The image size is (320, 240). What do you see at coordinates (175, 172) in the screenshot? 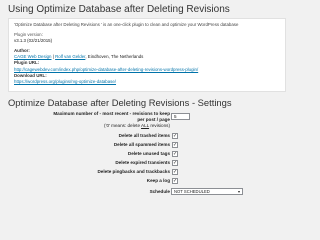
I see `delete-pingbacks-checkbox: ✓` at bounding box center [175, 172].